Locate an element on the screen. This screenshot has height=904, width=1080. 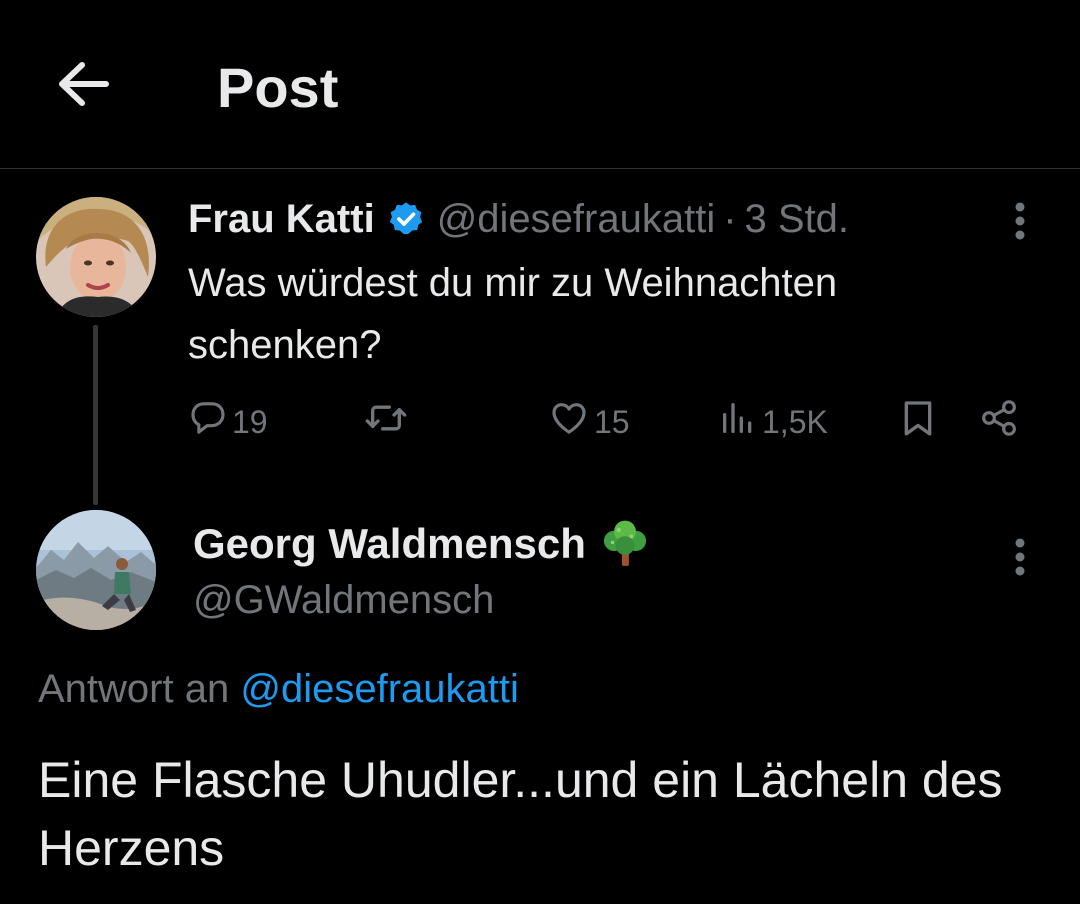
reply-icon is located at coordinates (208, 422).